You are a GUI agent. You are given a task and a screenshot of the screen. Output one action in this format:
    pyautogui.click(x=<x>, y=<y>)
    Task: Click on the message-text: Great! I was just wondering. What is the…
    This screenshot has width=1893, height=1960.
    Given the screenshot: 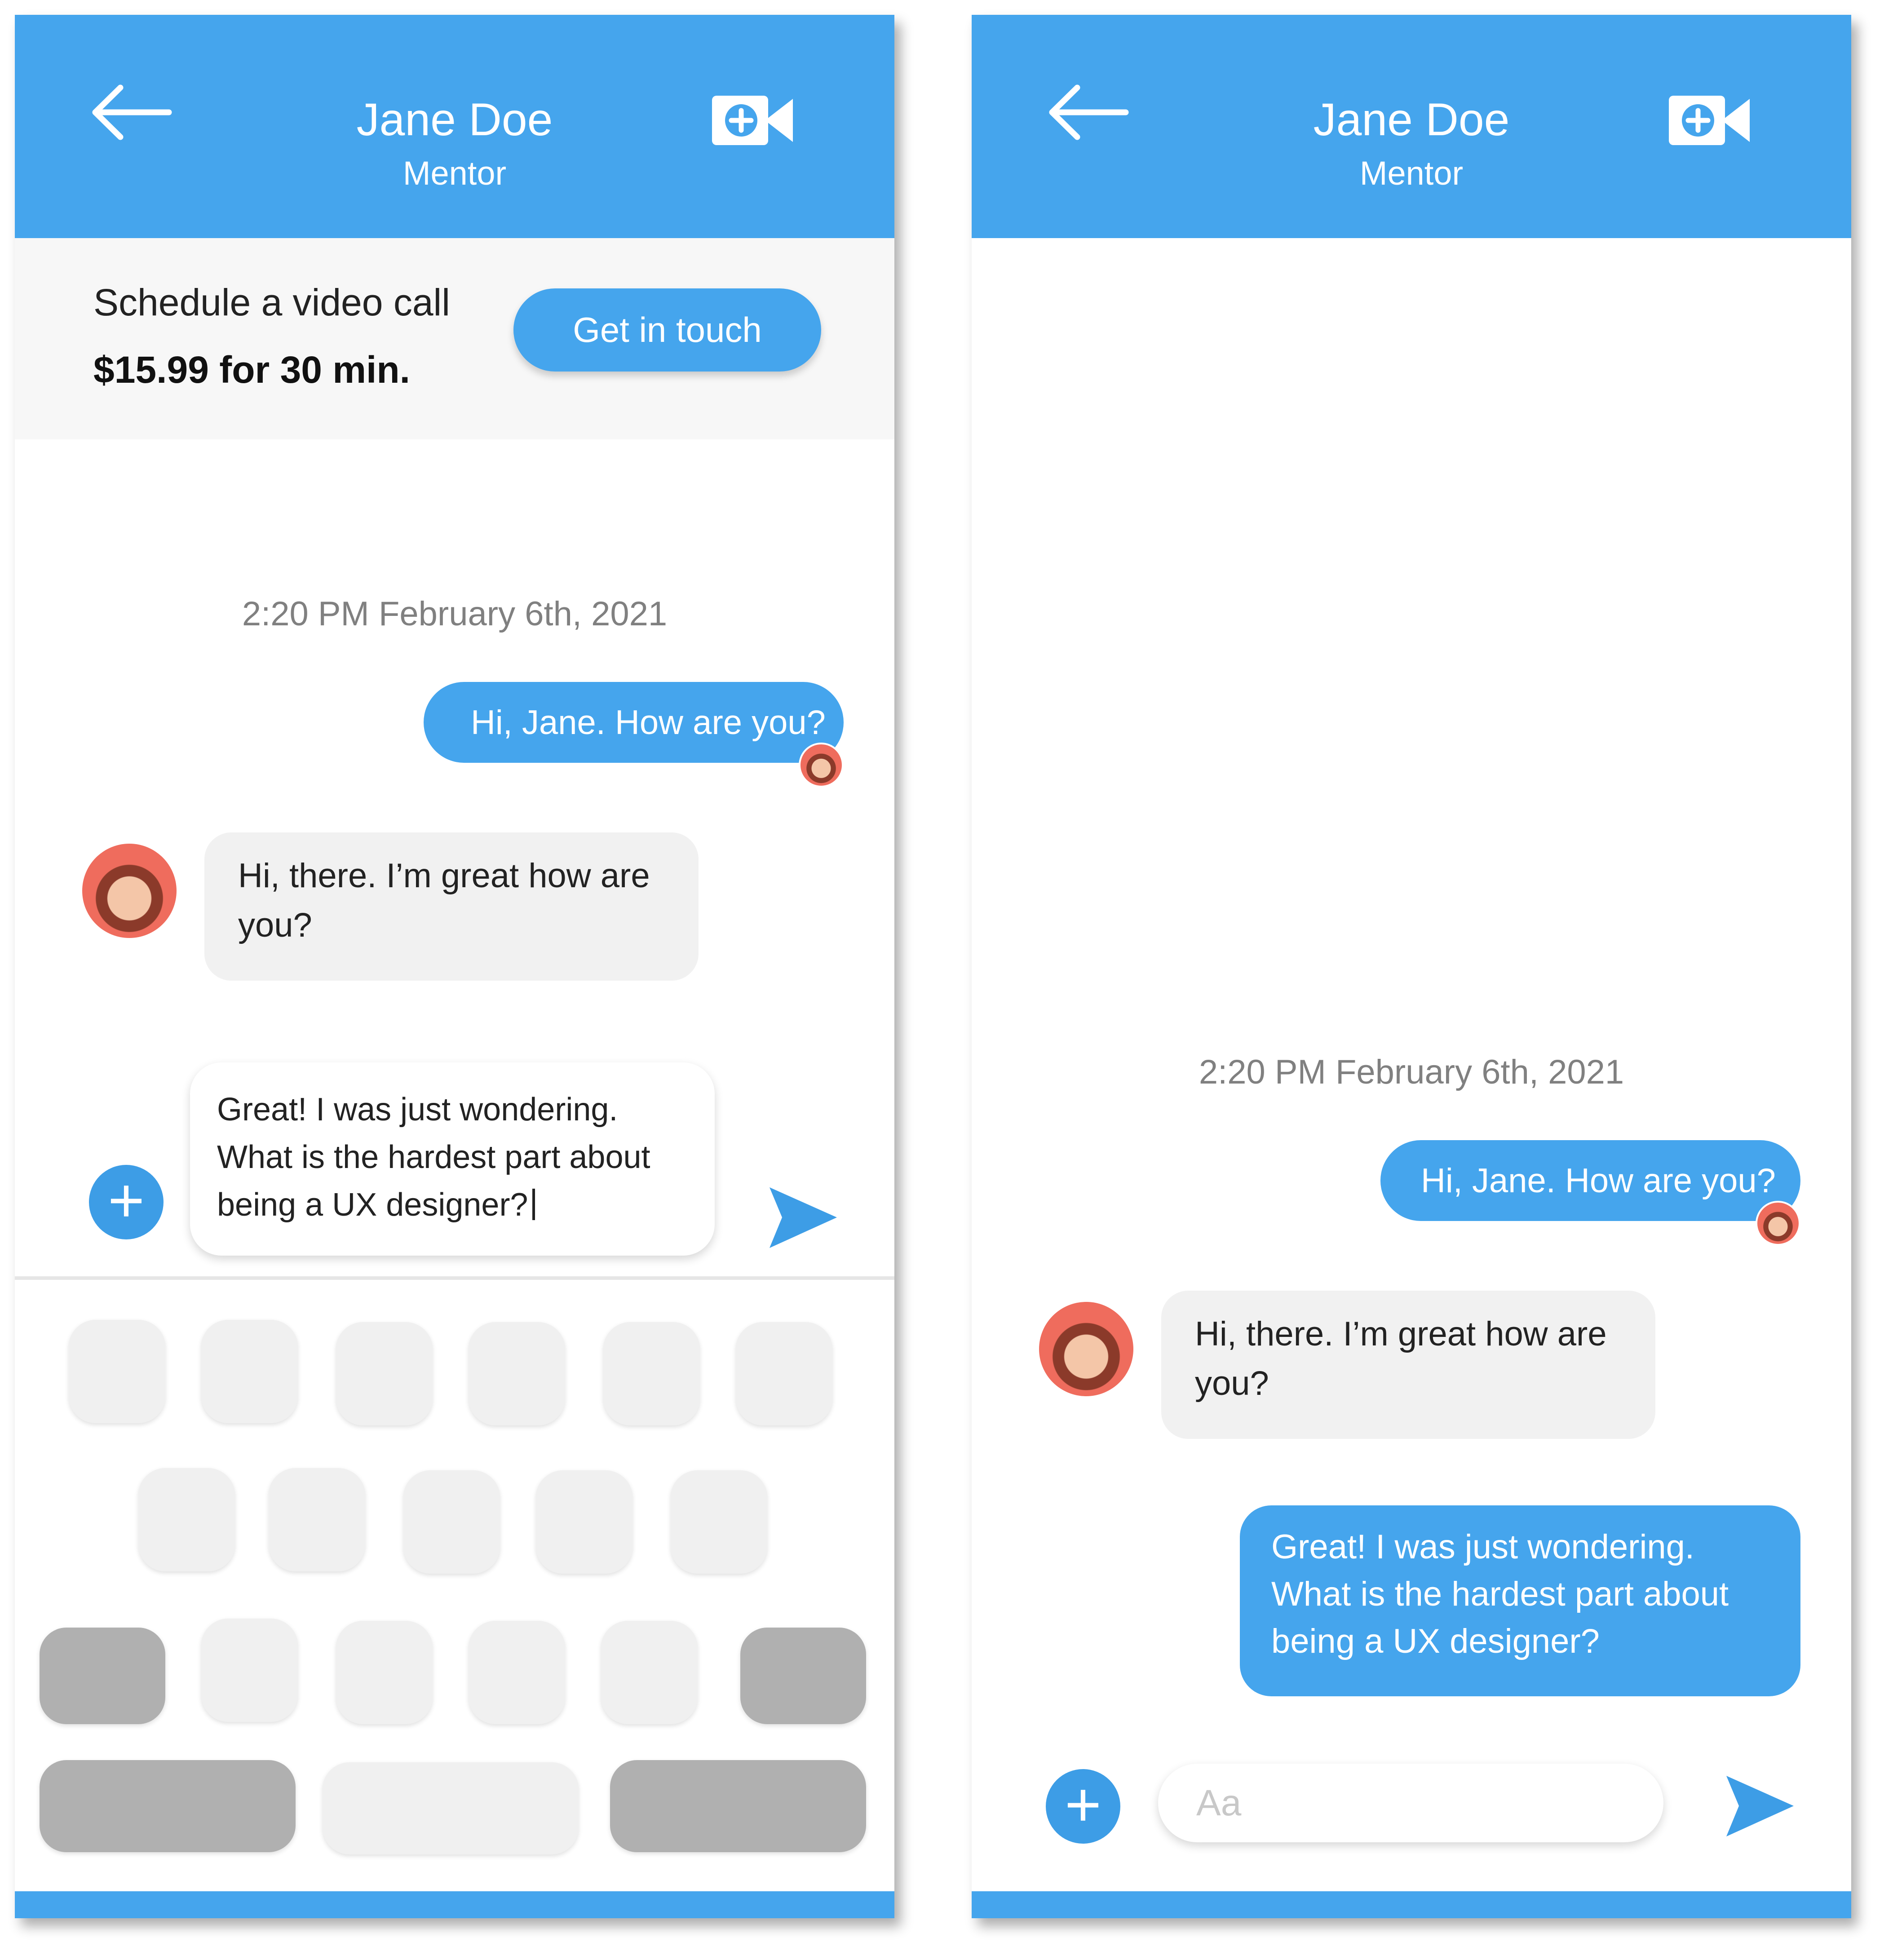 What is the action you would take?
    pyautogui.click(x=1500, y=1594)
    